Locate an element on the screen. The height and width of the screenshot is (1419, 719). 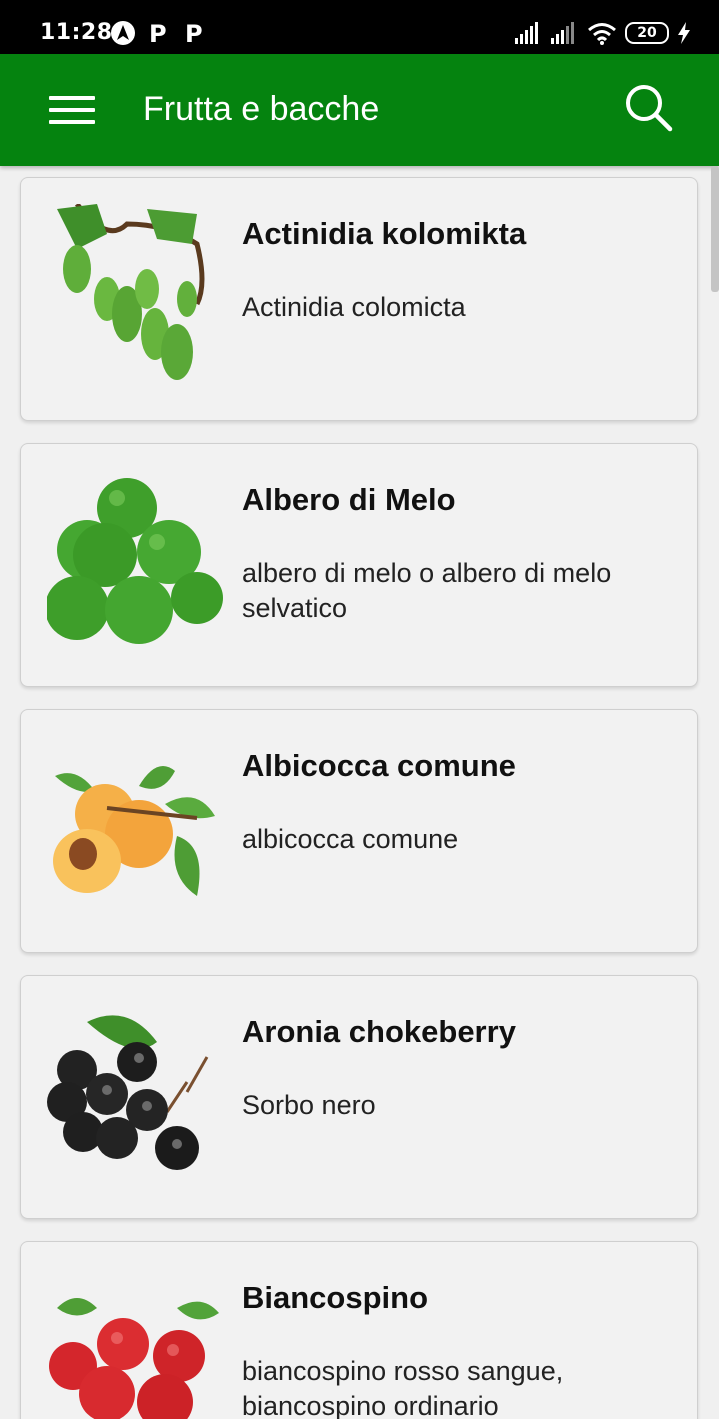
scrollbar is located at coordinates (715, 229).